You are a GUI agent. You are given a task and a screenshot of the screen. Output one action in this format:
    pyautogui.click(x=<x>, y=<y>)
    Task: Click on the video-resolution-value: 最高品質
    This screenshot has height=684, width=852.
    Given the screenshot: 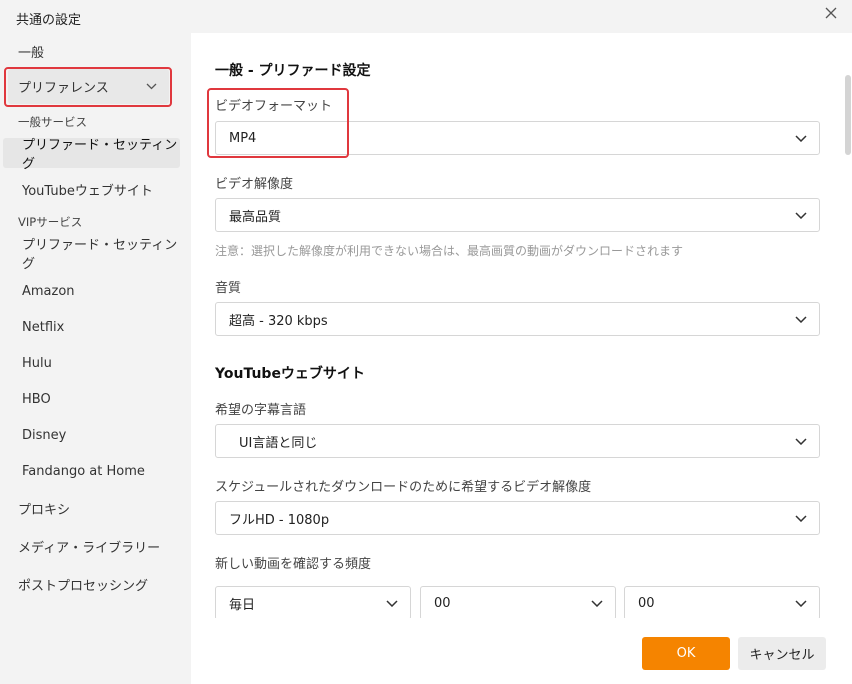 What is the action you would take?
    pyautogui.click(x=255, y=217)
    